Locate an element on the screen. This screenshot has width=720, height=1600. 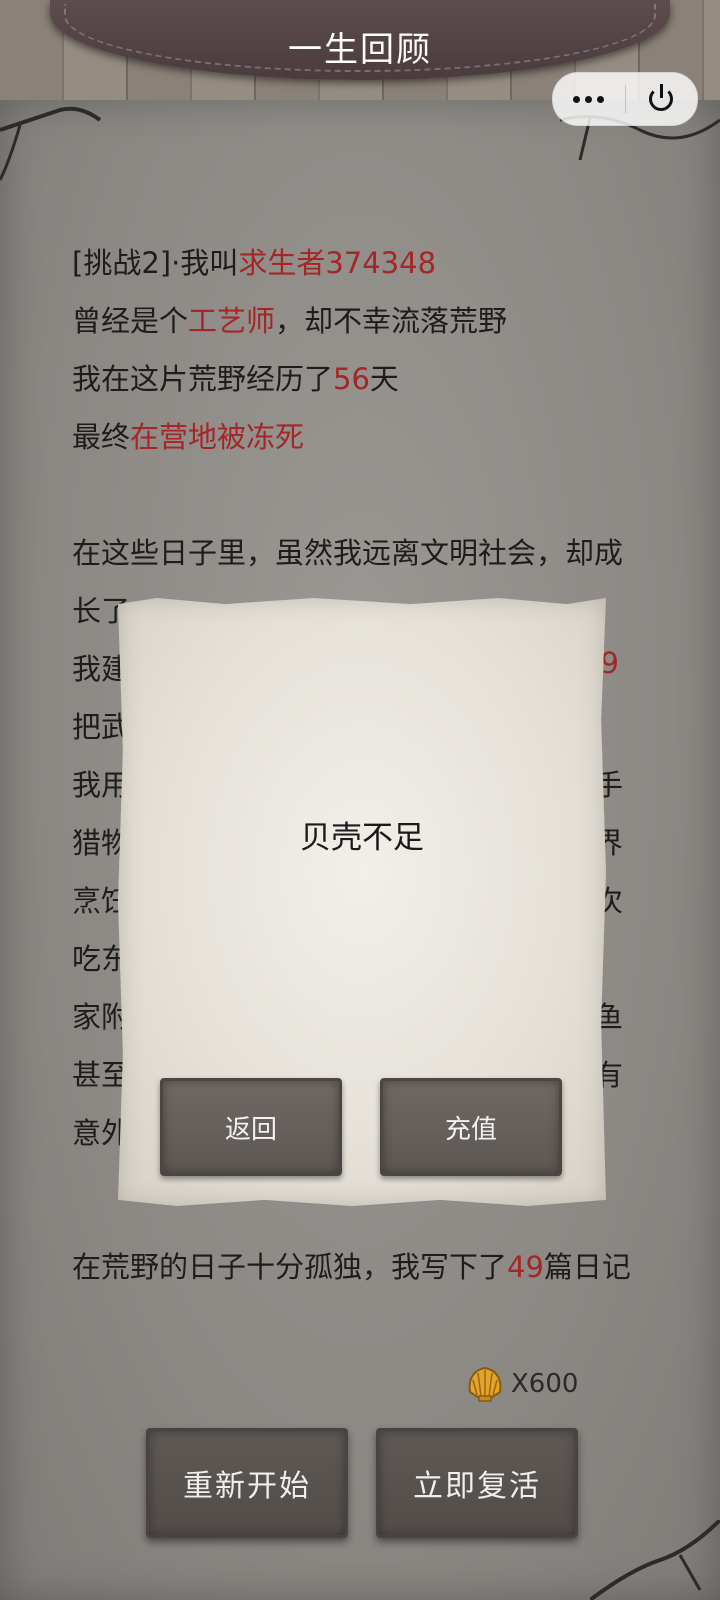
story-line: 最终在营地被冻死 is located at coordinates (188, 435).